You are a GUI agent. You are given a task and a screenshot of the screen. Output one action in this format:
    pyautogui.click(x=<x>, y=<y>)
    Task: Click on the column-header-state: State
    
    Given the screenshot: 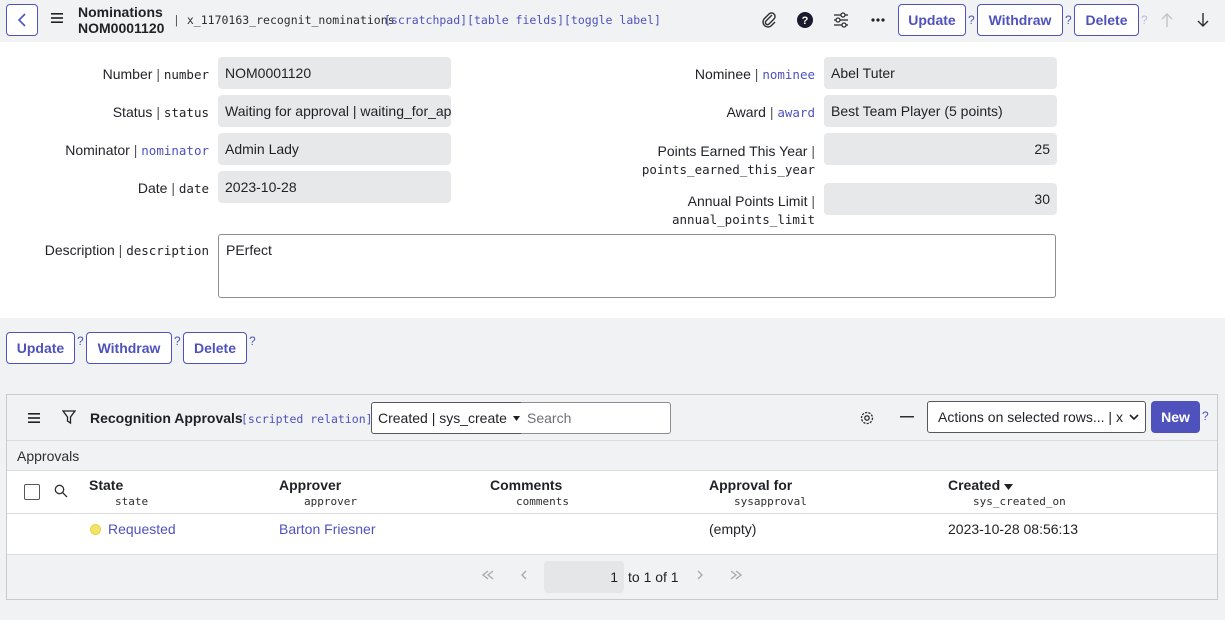 What is the action you would take?
    pyautogui.click(x=106, y=485)
    